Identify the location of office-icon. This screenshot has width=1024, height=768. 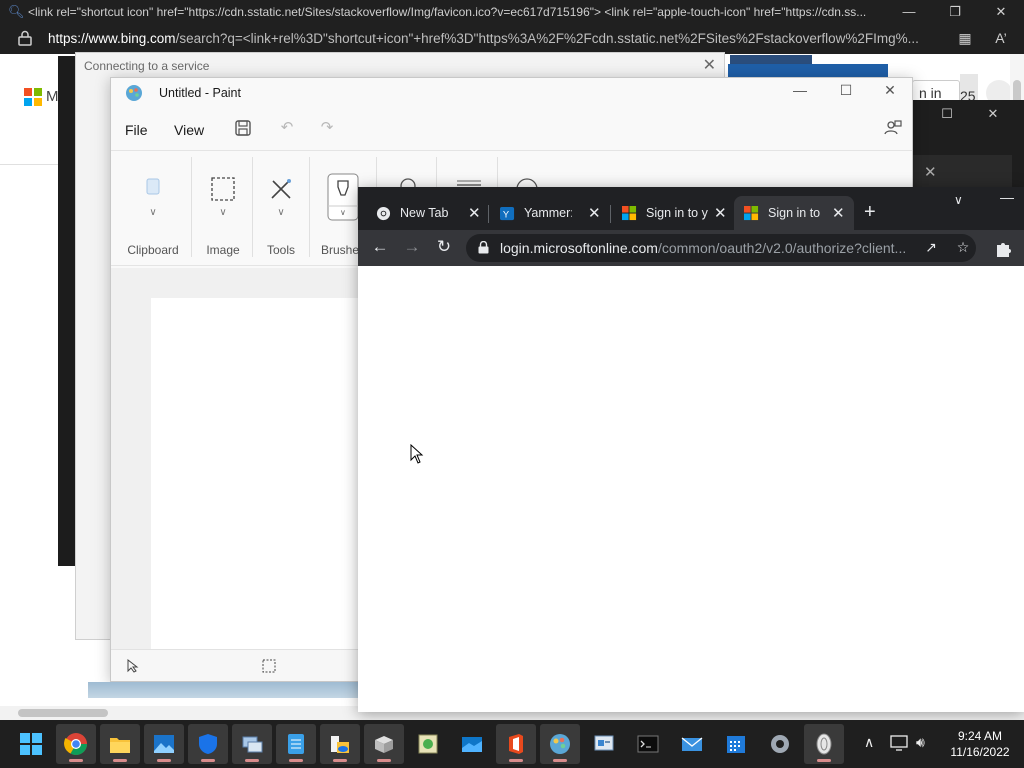
(516, 744).